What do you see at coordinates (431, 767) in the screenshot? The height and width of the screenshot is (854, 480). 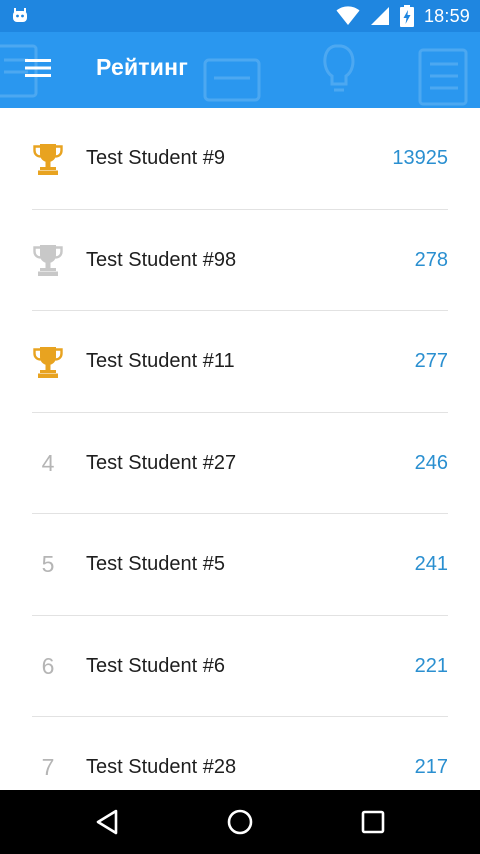 I see `student-score: 217` at bounding box center [431, 767].